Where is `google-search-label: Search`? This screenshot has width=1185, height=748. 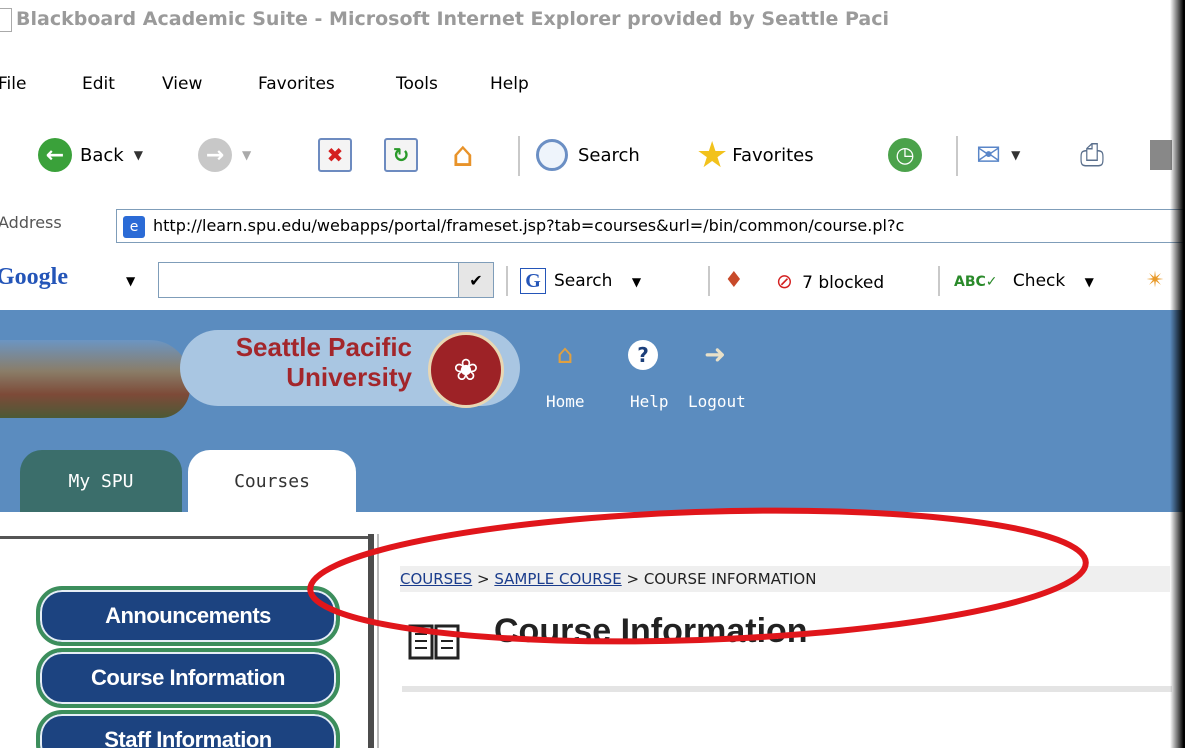
google-search-label: Search is located at coordinates (583, 281).